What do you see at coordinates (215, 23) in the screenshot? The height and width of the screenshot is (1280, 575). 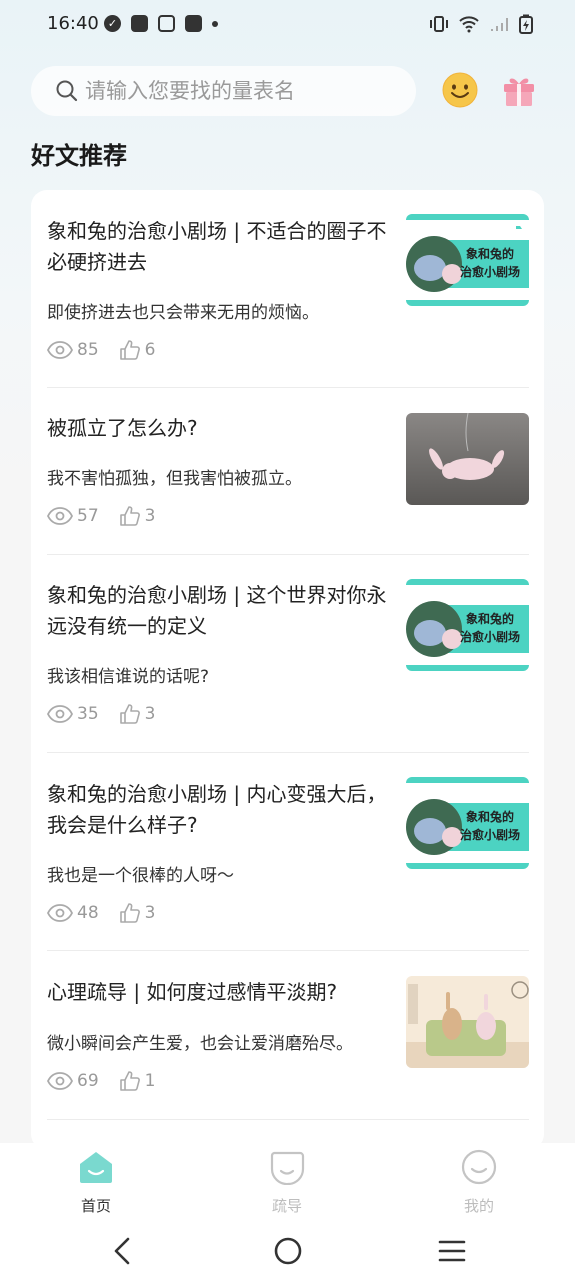 I see `more-notifications-dot-icon` at bounding box center [215, 23].